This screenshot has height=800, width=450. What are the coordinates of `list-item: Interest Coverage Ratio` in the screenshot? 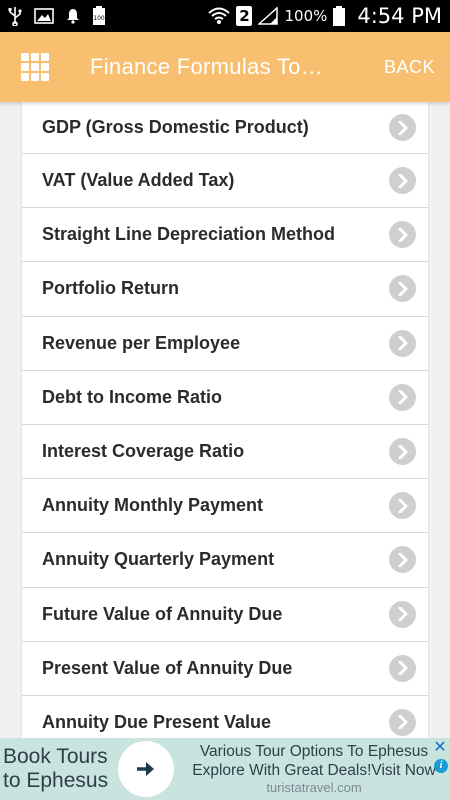 It's located at (225, 452).